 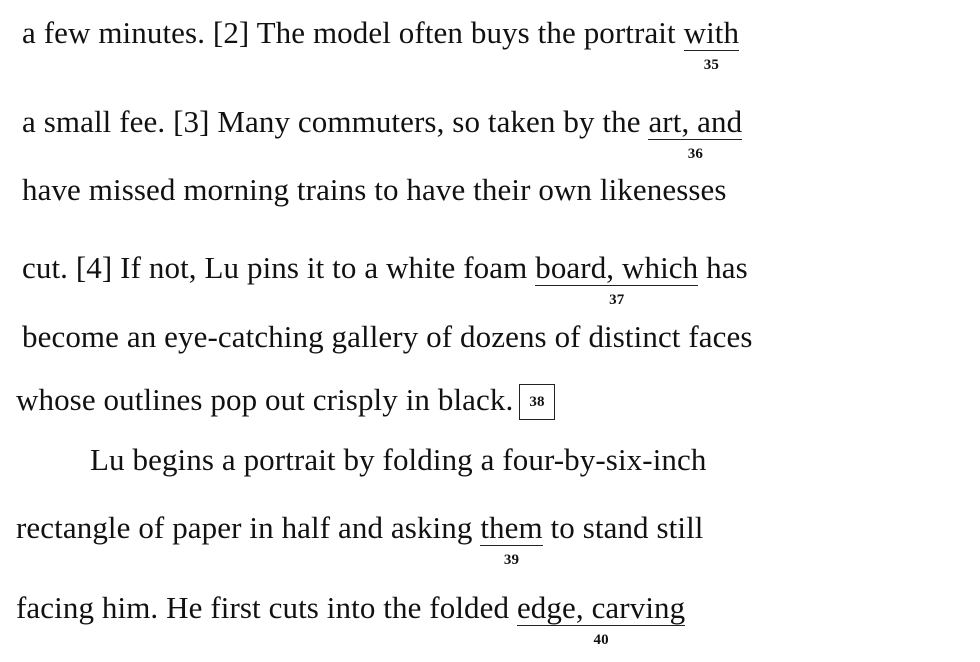 I want to click on underlined-phrase-35: with 35, so click(x=711, y=44).